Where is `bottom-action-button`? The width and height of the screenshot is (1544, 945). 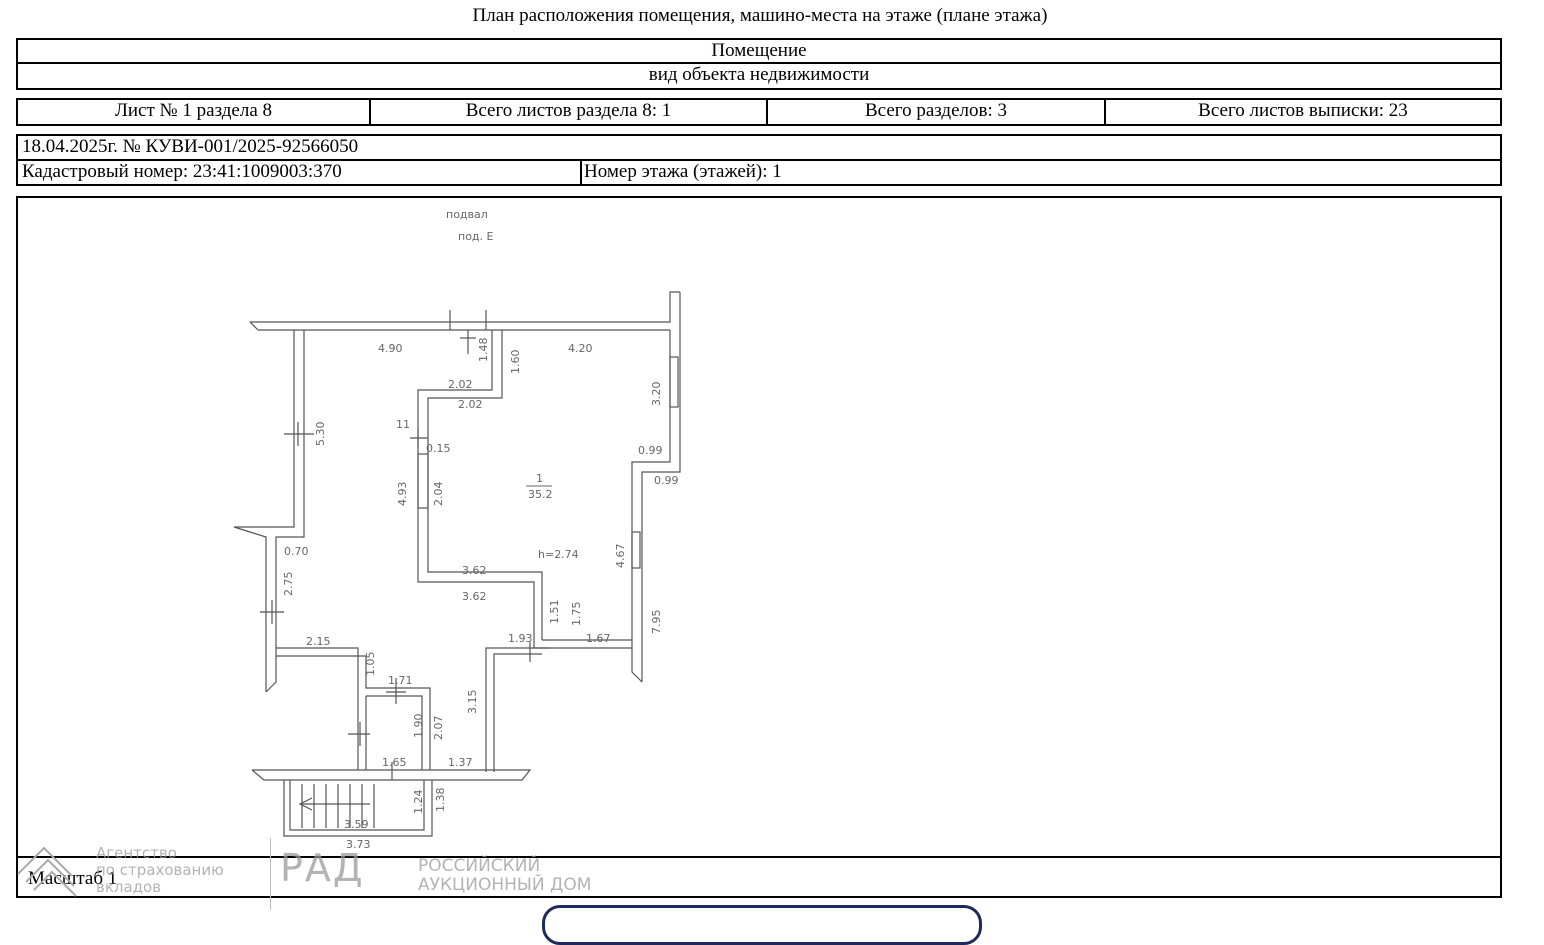 bottom-action-button is located at coordinates (762, 925).